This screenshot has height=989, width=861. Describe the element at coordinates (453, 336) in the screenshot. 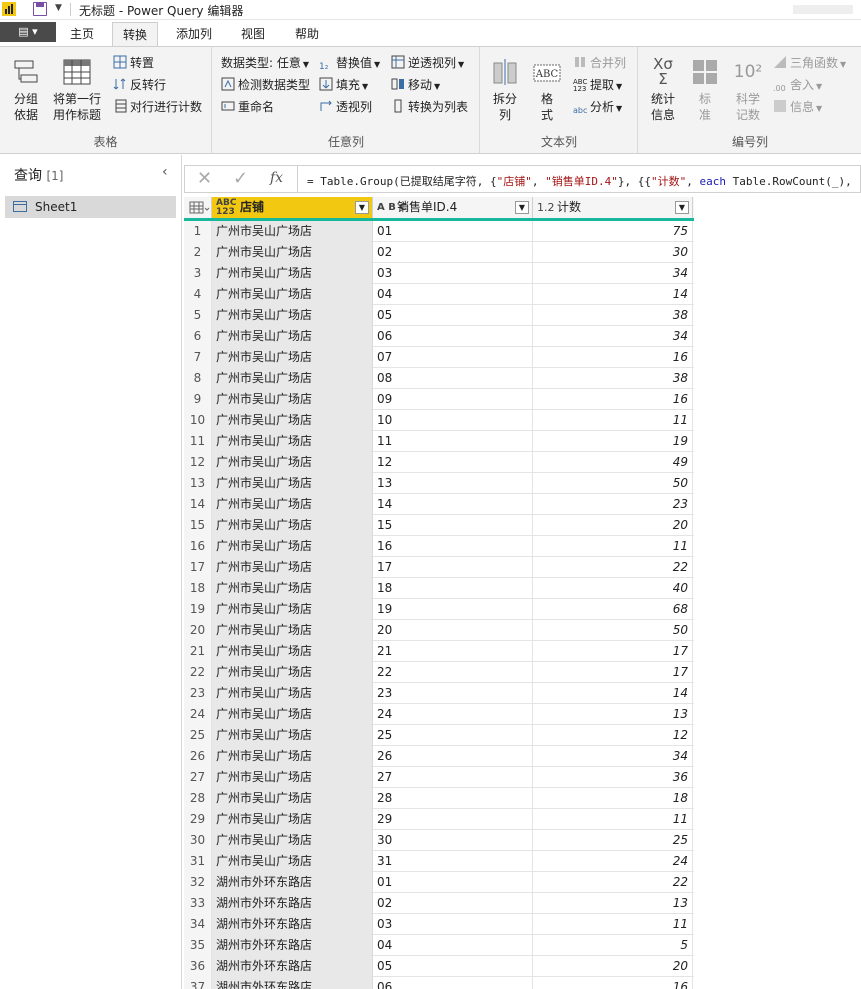

I see `cell-order-id: 06` at that location.